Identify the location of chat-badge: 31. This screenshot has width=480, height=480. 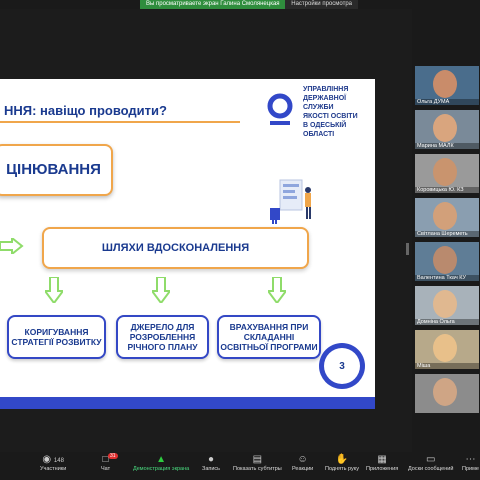
(113, 456).